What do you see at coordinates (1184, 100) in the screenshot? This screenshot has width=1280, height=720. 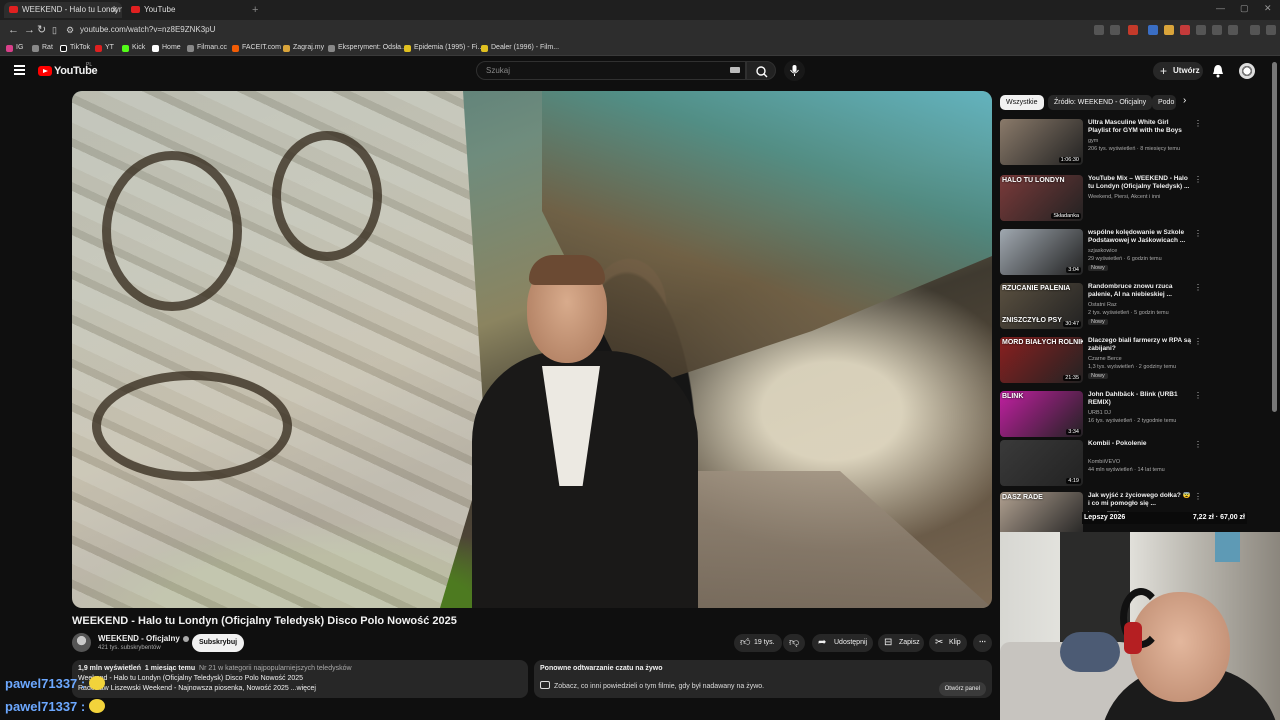 I see `chevron-right-icon: ›` at bounding box center [1184, 100].